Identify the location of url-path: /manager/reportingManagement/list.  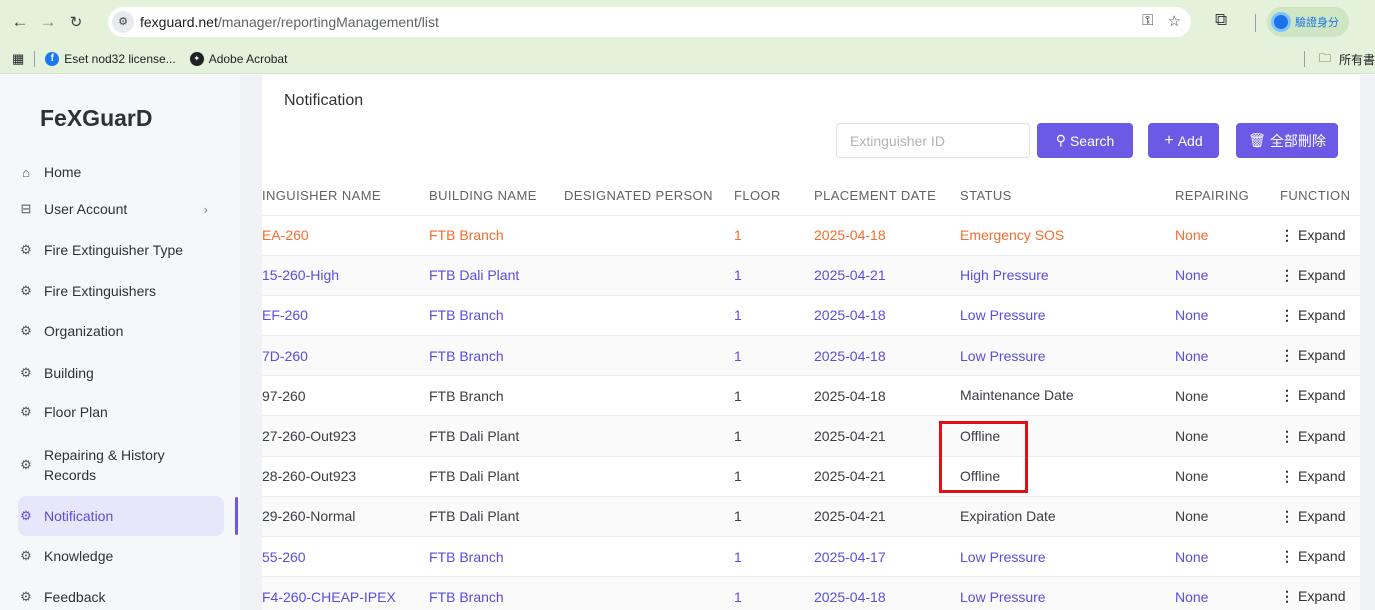
(328, 22).